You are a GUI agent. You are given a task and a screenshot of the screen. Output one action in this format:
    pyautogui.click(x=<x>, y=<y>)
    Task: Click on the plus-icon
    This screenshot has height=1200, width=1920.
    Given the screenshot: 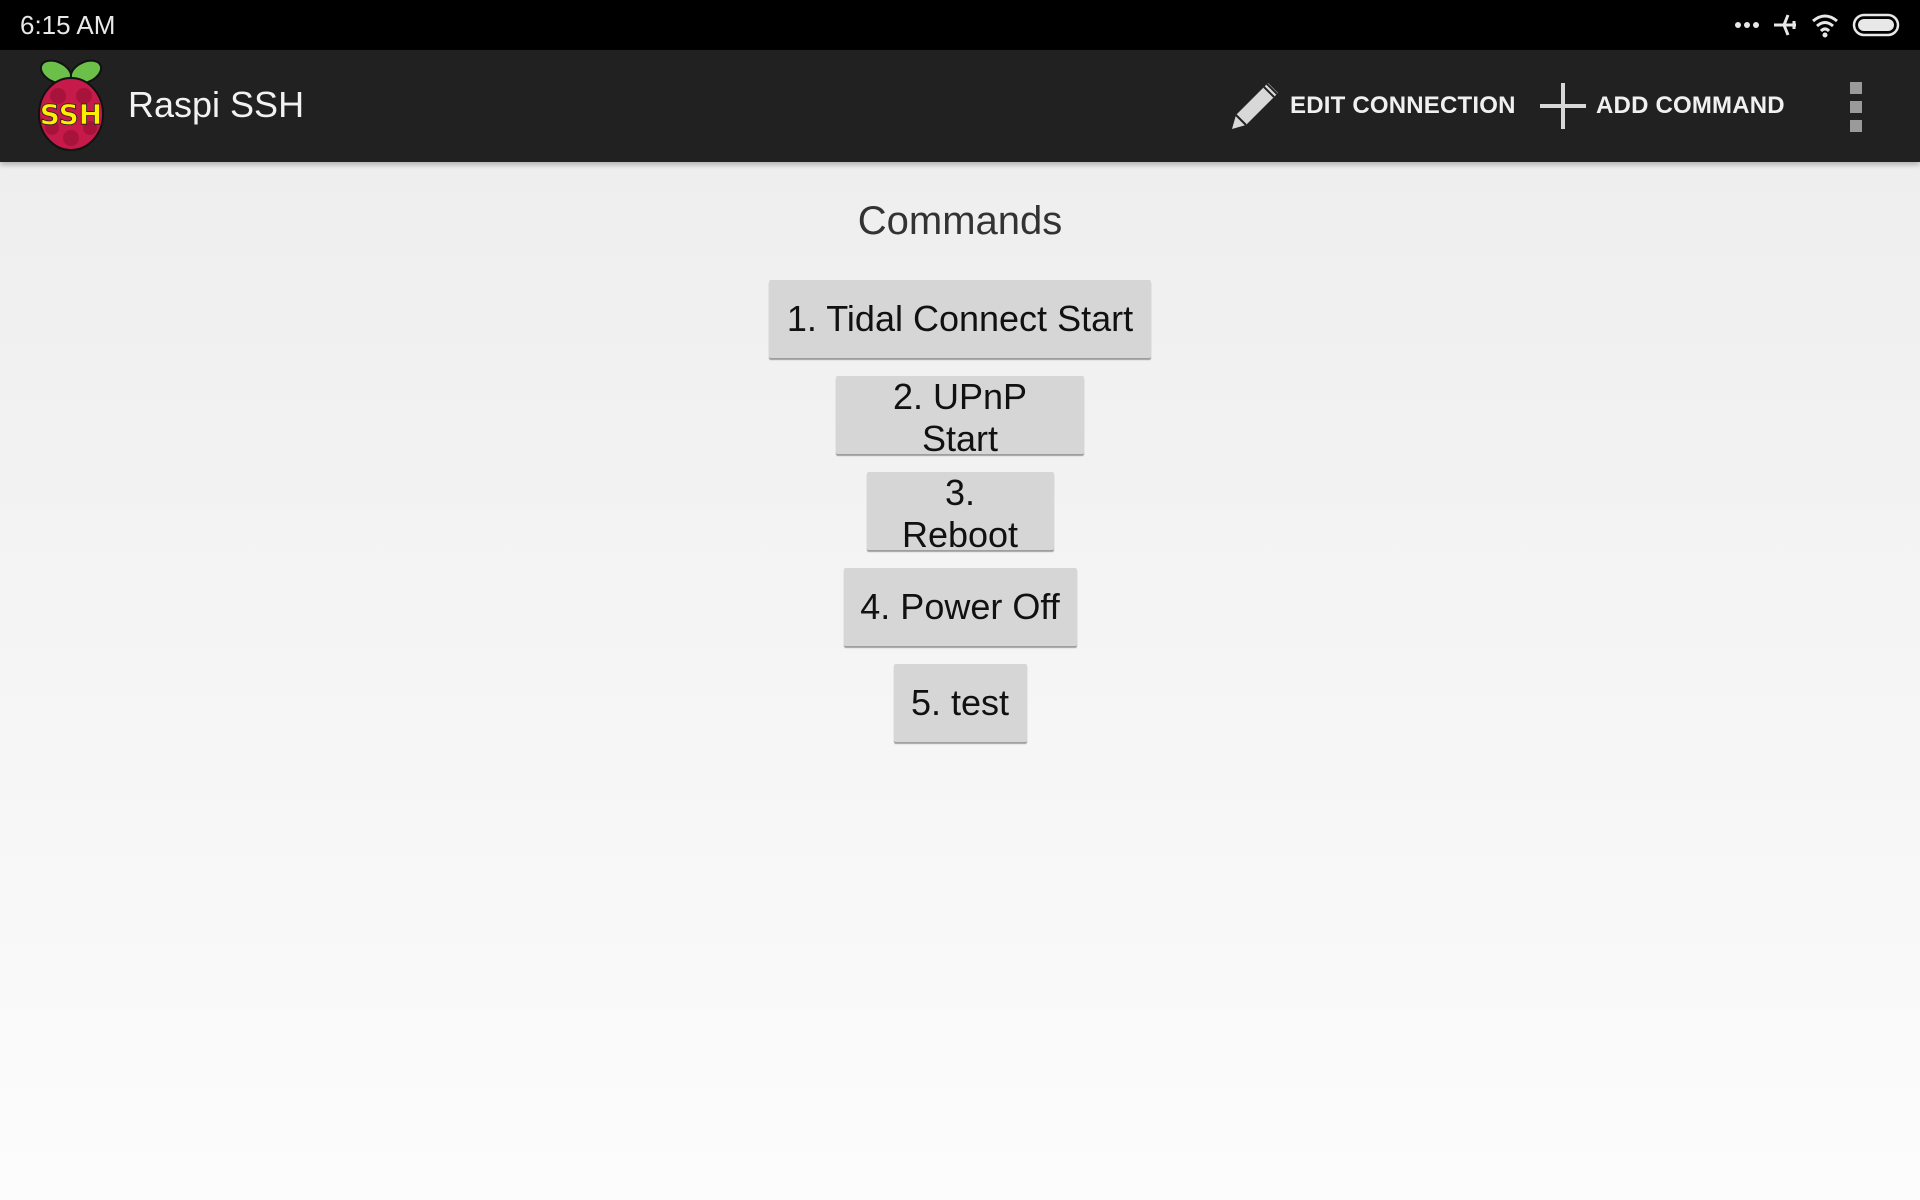 What is the action you would take?
    pyautogui.click(x=1563, y=106)
    